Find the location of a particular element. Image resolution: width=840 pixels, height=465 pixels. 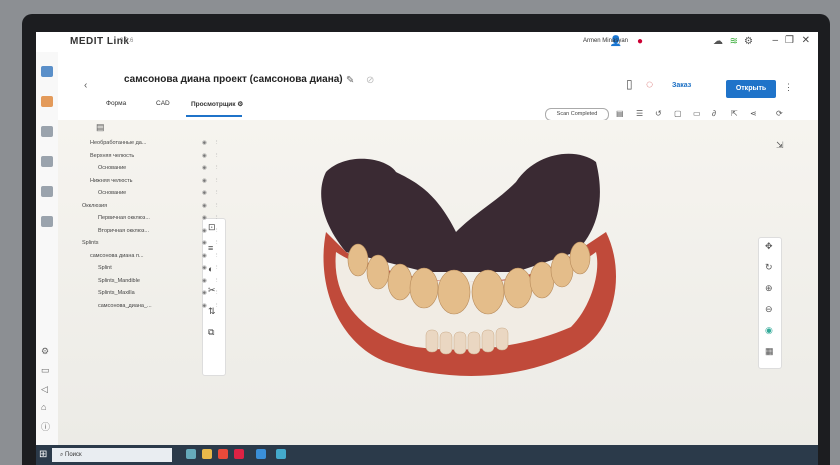

tree-item: Первичная окклюз... ◉ ⋮ is located at coordinates (173, 218).